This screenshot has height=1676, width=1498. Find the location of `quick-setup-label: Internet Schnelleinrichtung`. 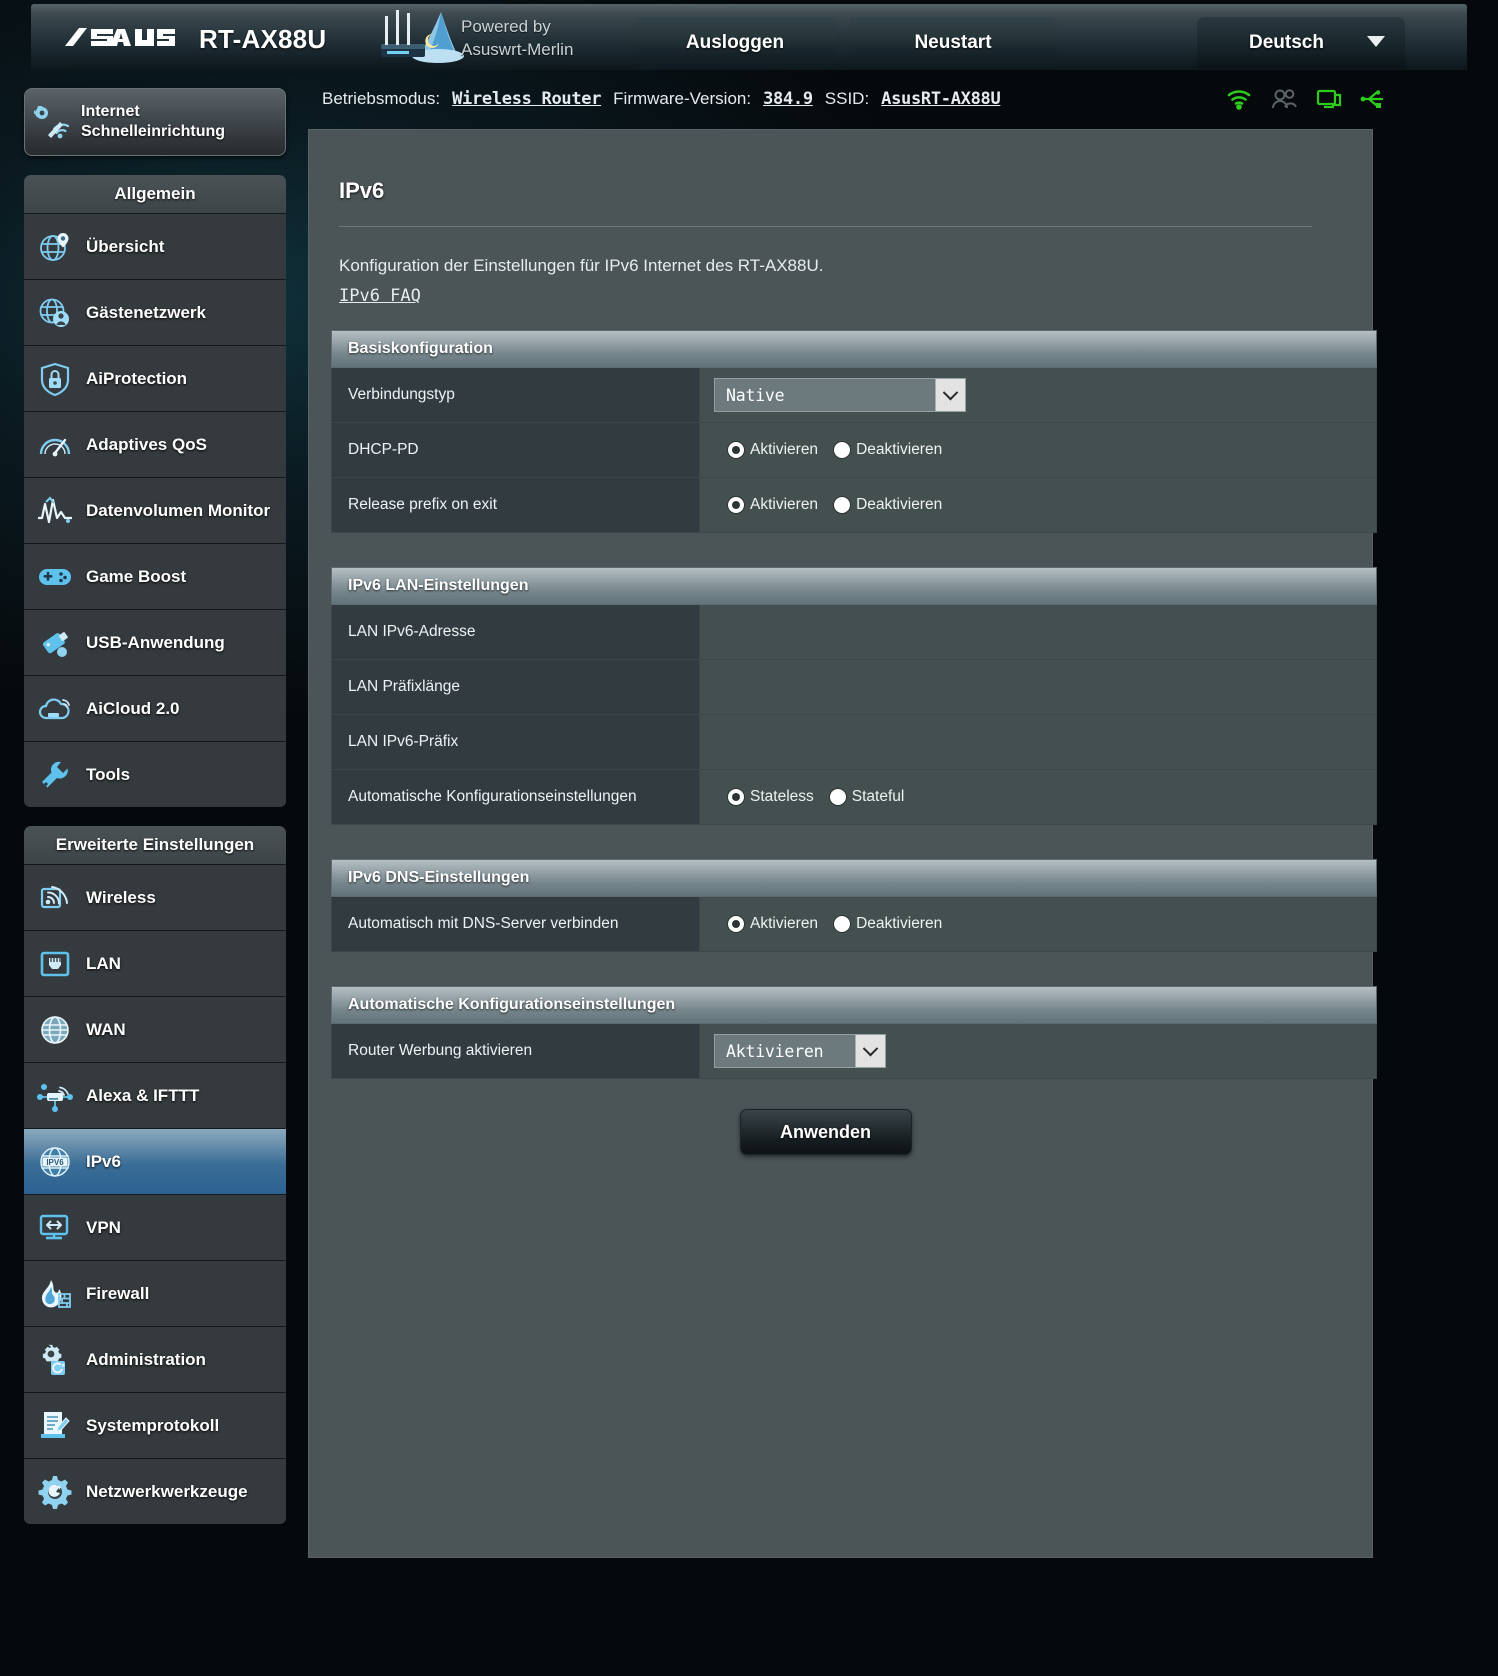

quick-setup-label: Internet Schnelleinrichtung is located at coordinates (153, 122).